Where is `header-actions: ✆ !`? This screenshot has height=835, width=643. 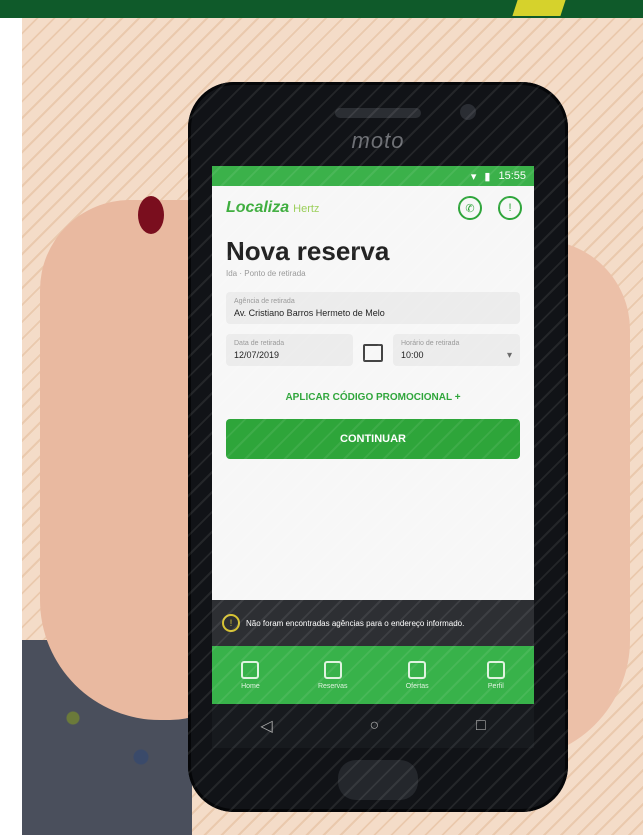
header-actions: ✆ ! is located at coordinates (490, 208).